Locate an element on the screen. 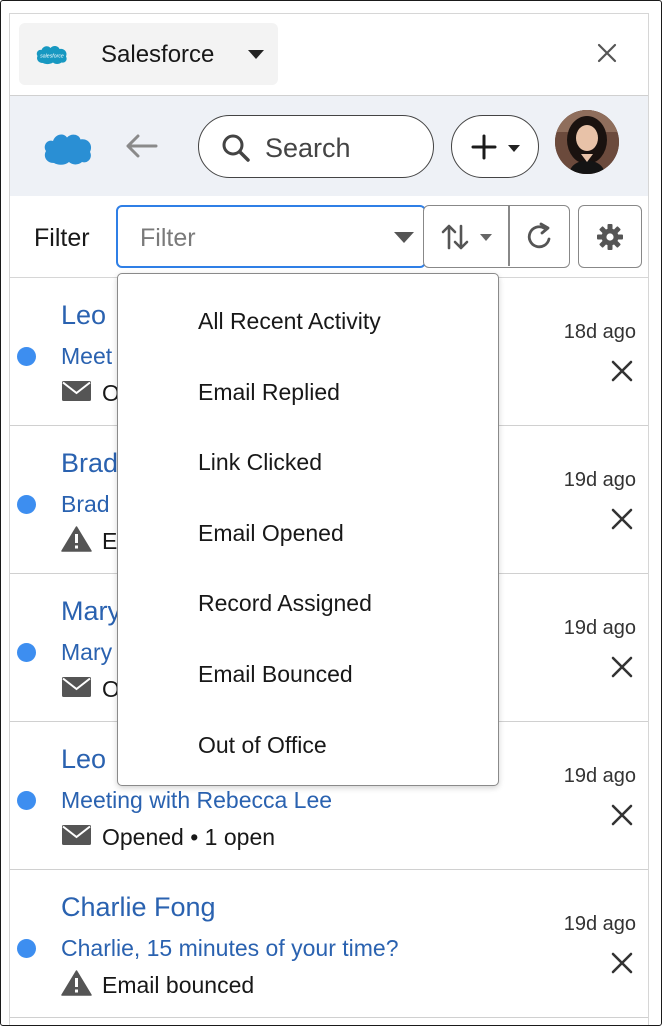  email-subject-link: Meeting with Rebecca Lee is located at coordinates (196, 800).